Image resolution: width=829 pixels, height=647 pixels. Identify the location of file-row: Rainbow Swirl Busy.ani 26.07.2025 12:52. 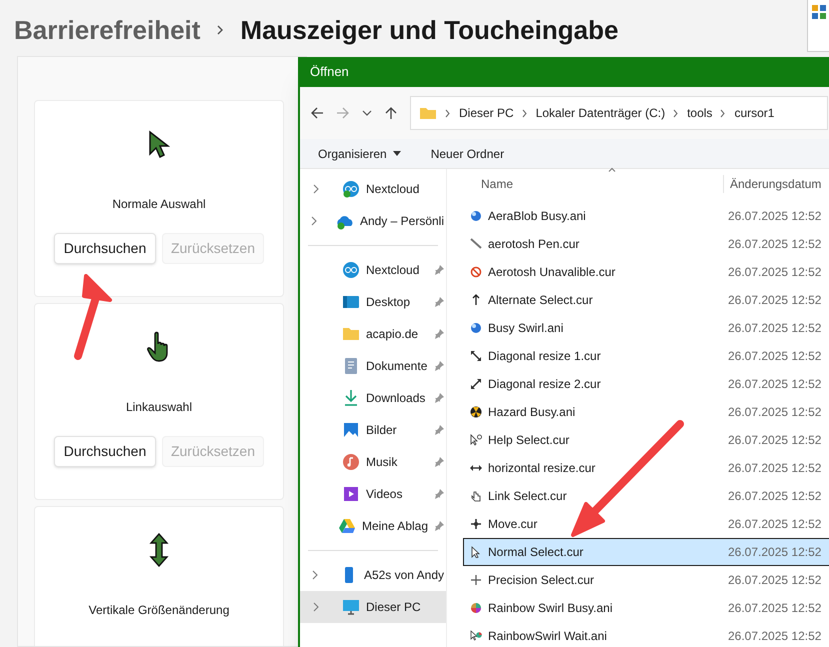
(646, 608).